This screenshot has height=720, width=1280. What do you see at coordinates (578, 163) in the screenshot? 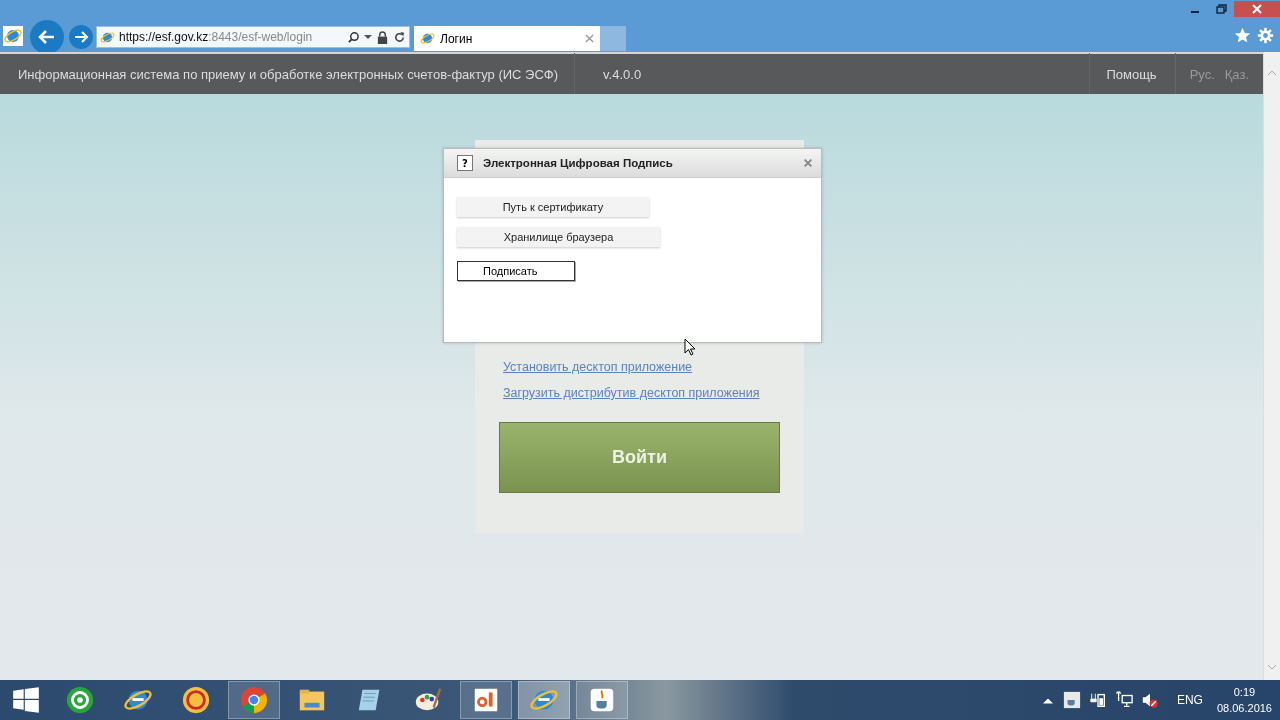
I see `dialog-title: Электронная Цифровая Подпись` at bounding box center [578, 163].